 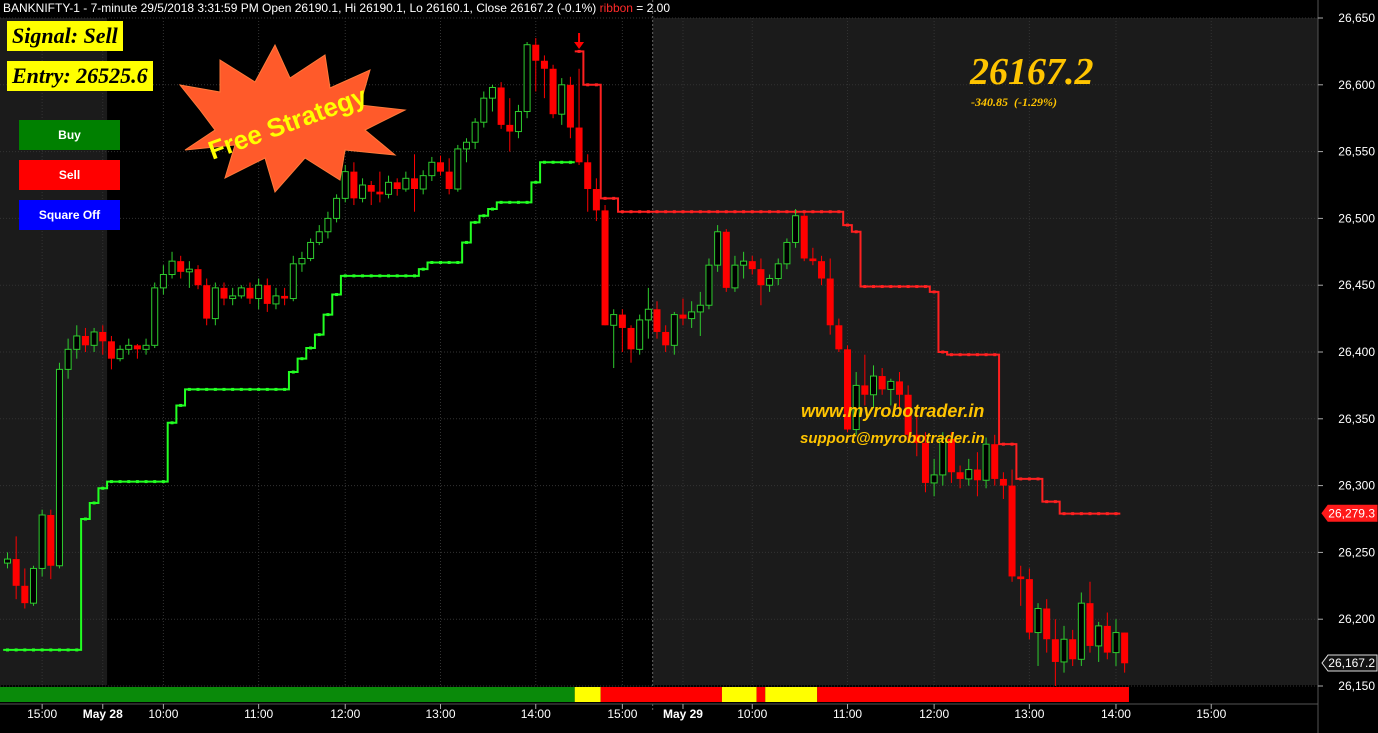 What do you see at coordinates (892, 438) in the screenshot?
I see `support-email: support@myrobotrader.in` at bounding box center [892, 438].